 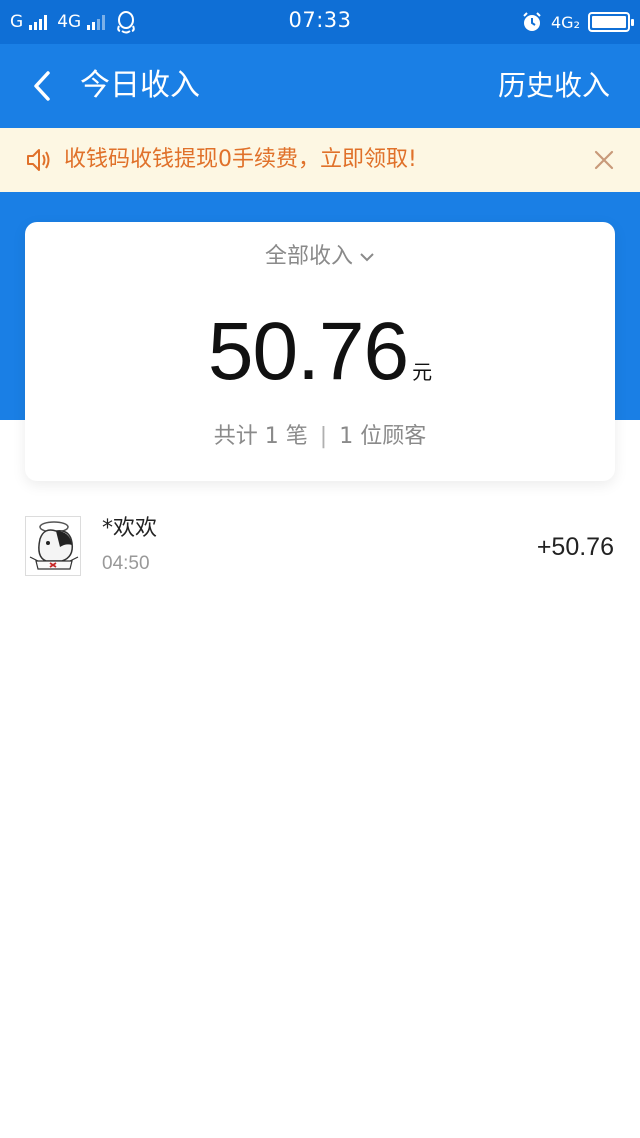 What do you see at coordinates (271, 436) in the screenshot?
I see `transaction-count: 1` at bounding box center [271, 436].